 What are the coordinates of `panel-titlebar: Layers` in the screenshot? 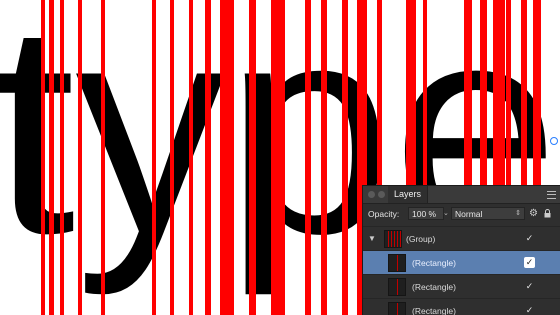 It's located at (461, 195).